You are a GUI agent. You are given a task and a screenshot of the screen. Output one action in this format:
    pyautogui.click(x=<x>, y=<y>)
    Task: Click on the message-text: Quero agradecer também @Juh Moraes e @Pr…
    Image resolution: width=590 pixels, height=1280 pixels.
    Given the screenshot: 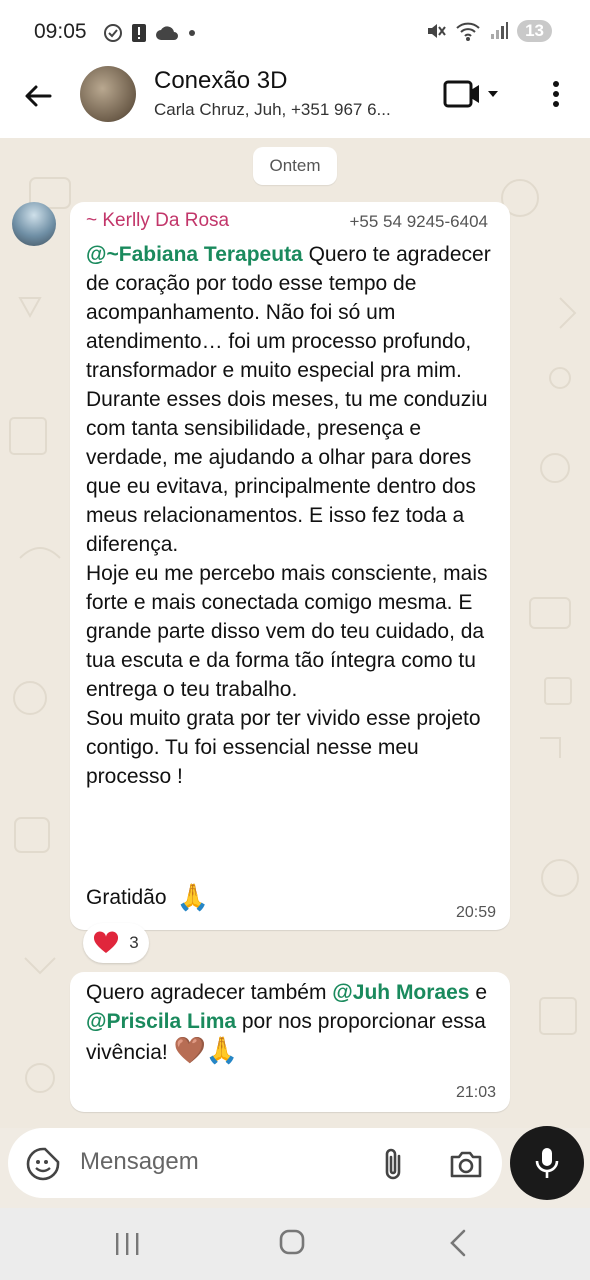 What is the action you would take?
    pyautogui.click(x=291, y=1022)
    